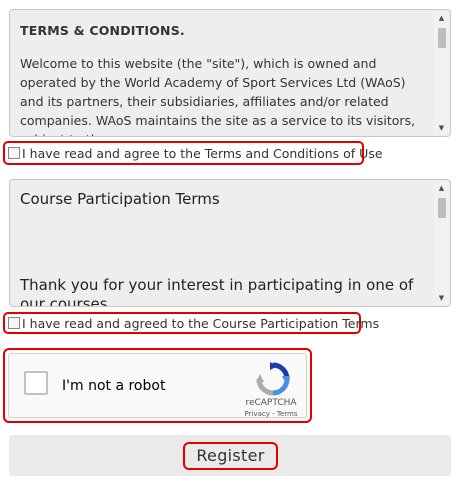 Image resolution: width=462 pixels, height=488 pixels. Describe the element at coordinates (14, 323) in the screenshot. I see `course-agree-checkbox` at that location.